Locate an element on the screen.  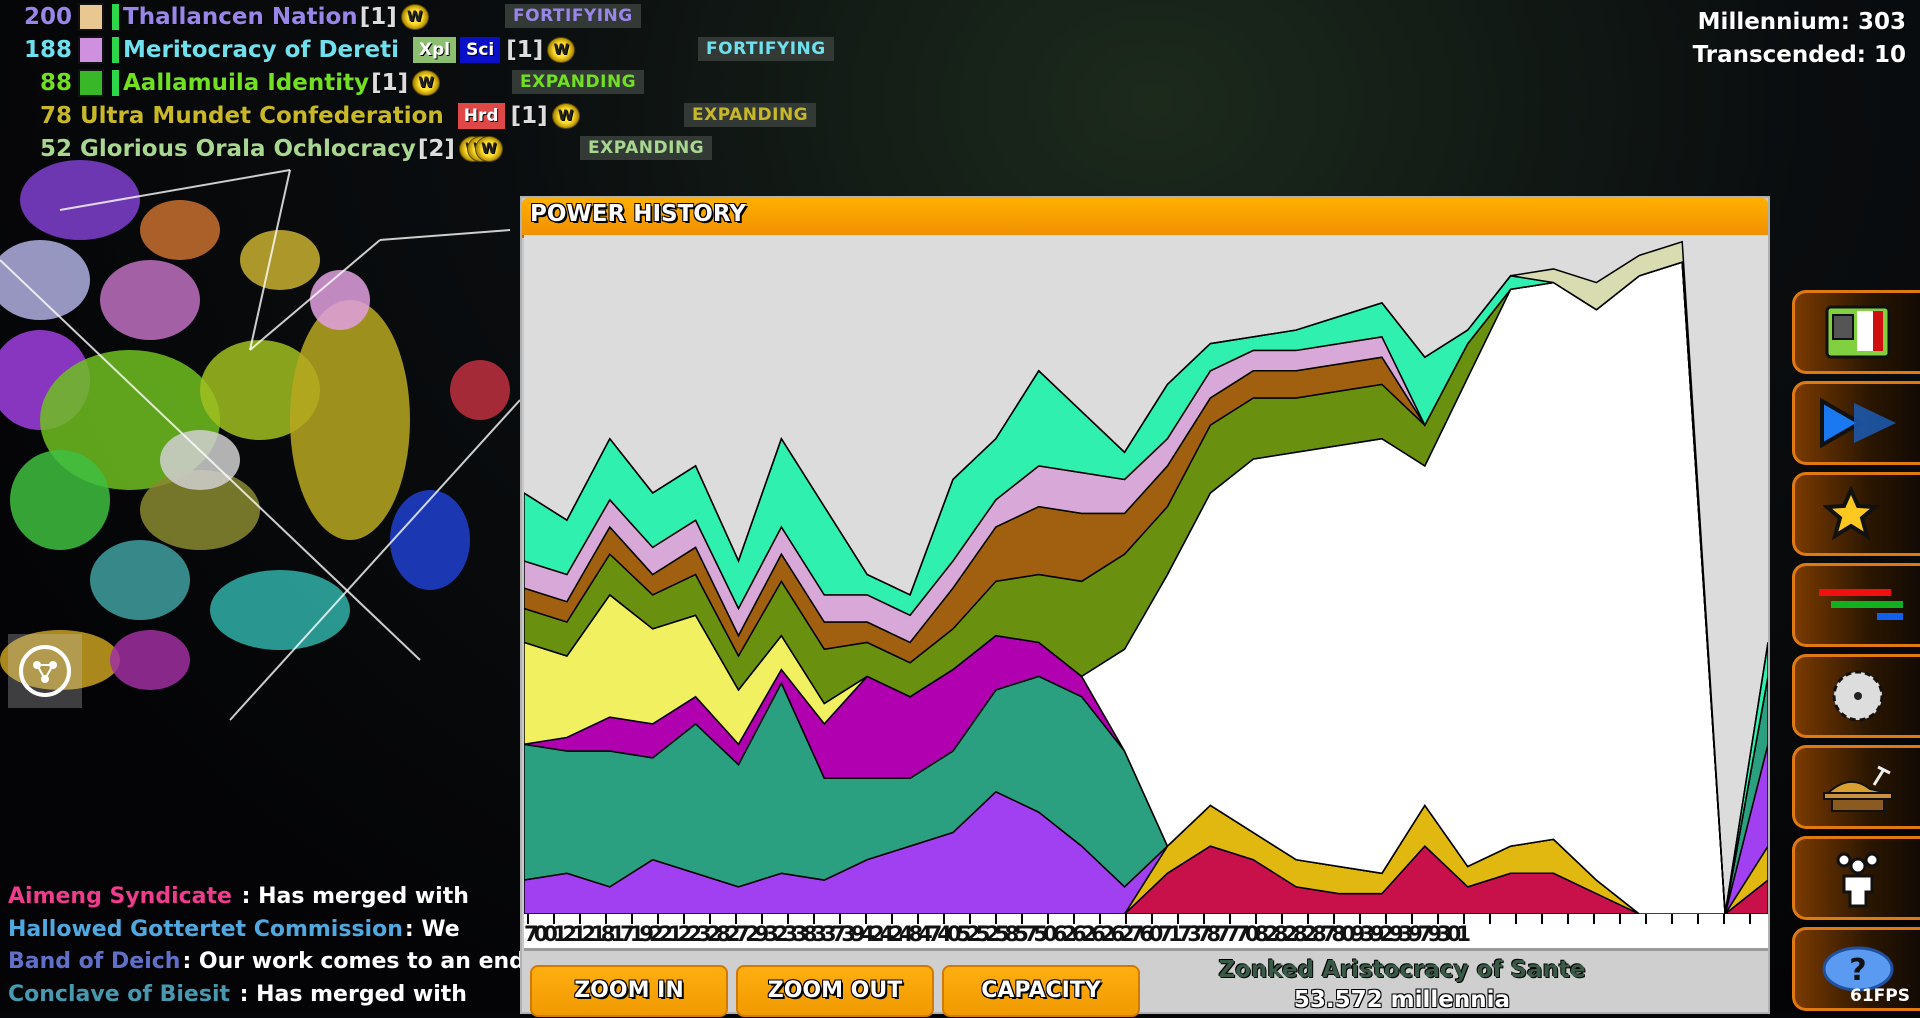
stats-button is located at coordinates (1856, 605).